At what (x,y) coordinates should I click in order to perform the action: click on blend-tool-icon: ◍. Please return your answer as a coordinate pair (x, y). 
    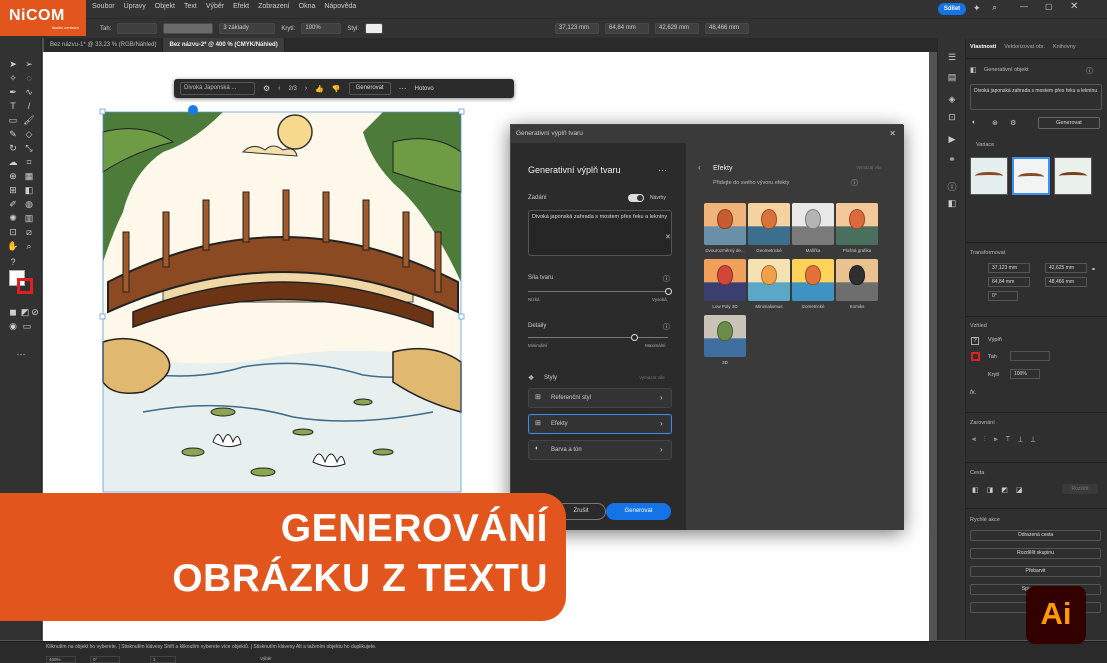
    Looking at the image, I should click on (29, 204).